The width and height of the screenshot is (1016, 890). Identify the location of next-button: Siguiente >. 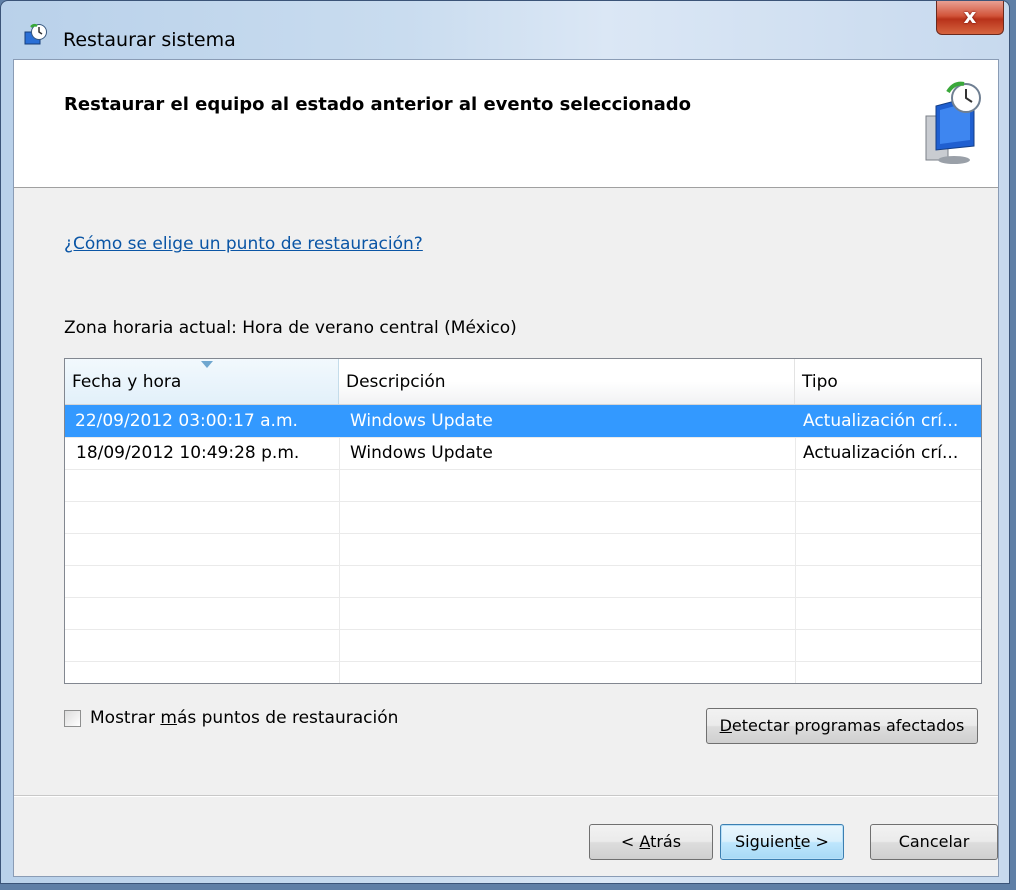
(782, 842).